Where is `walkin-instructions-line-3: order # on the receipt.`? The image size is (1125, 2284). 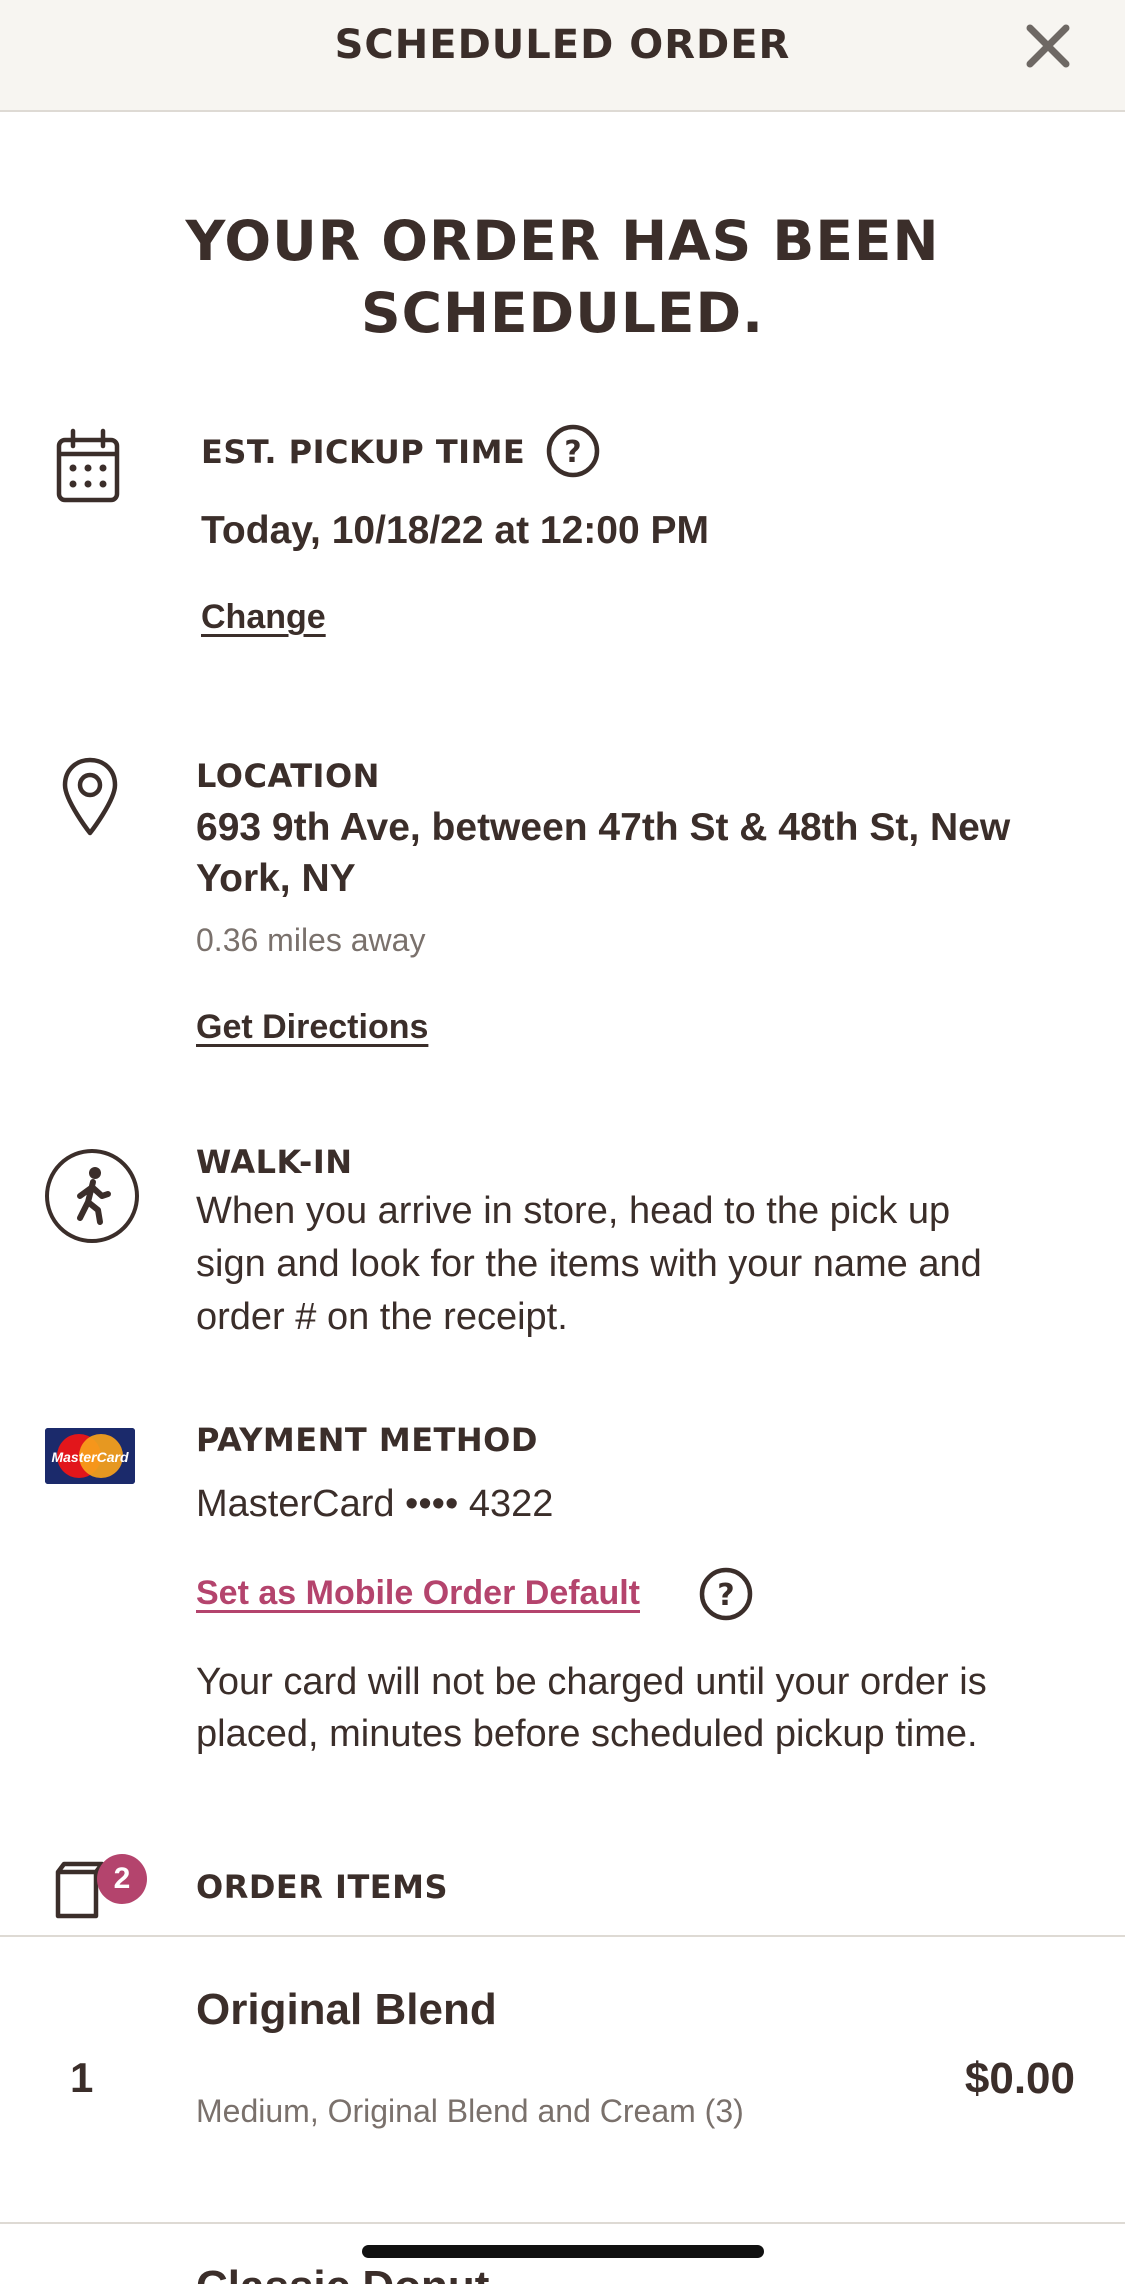 walkin-instructions-line-3: order # on the receipt. is located at coordinates (382, 1317).